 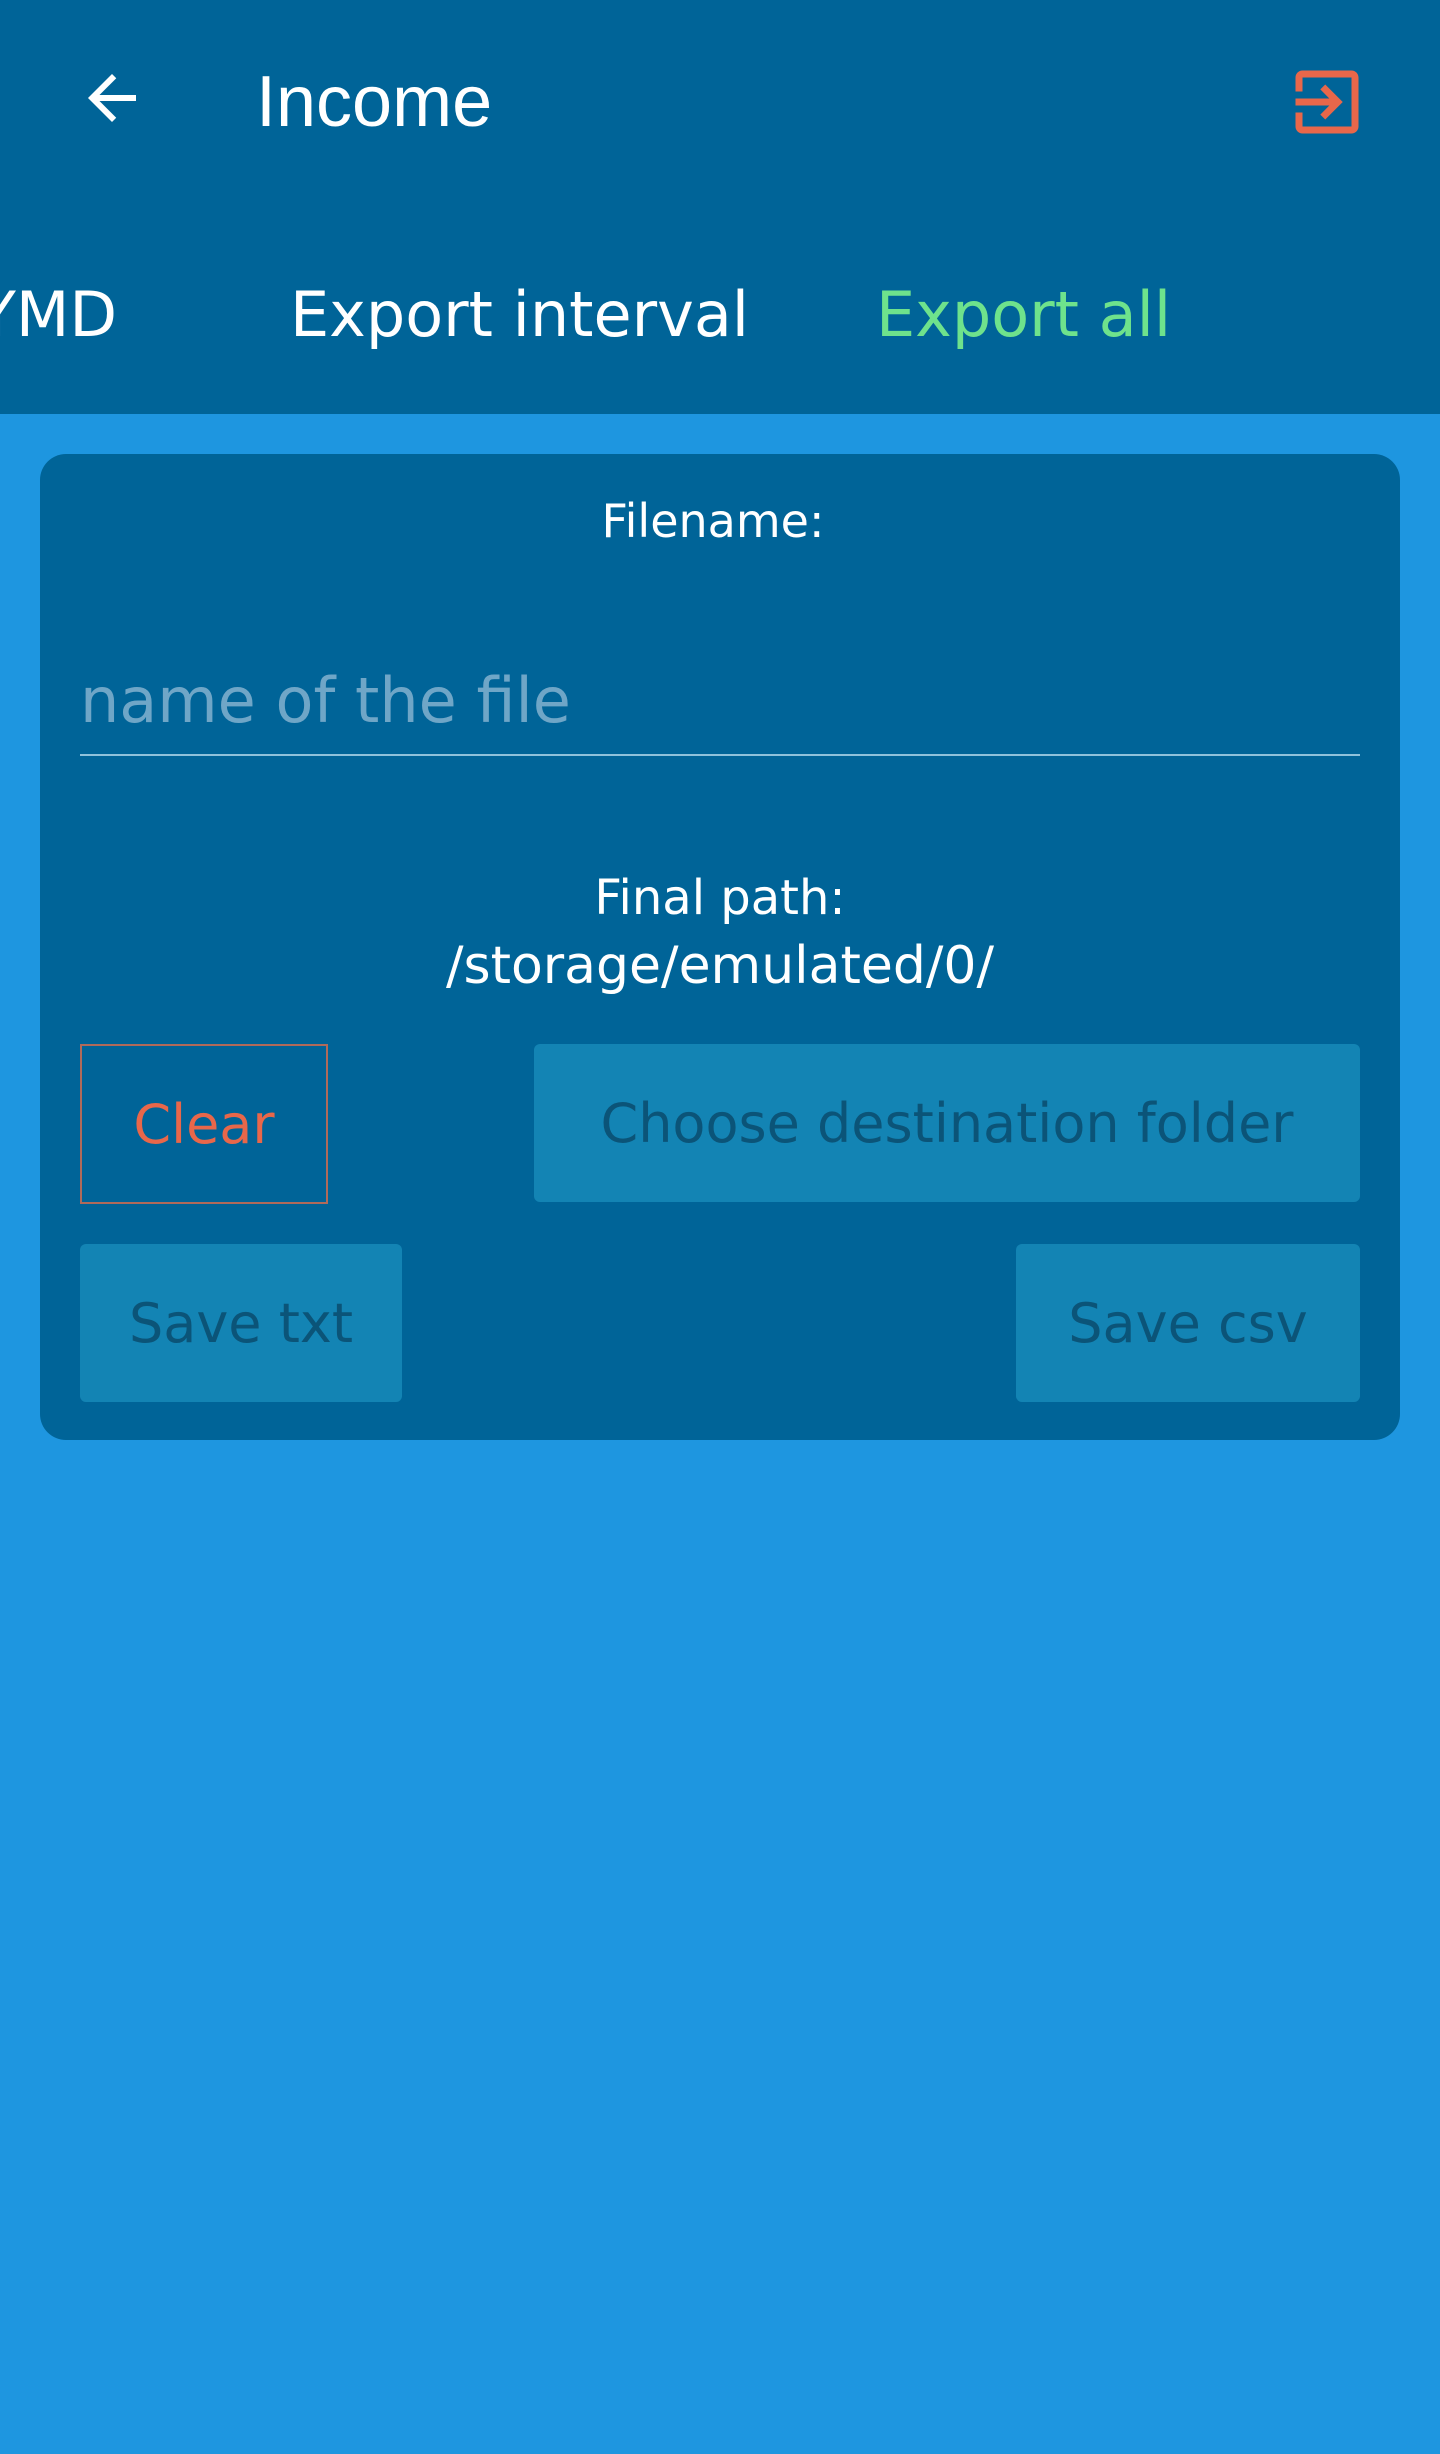 I want to click on save-csv-button: Save csv, so click(x=1188, y=1323).